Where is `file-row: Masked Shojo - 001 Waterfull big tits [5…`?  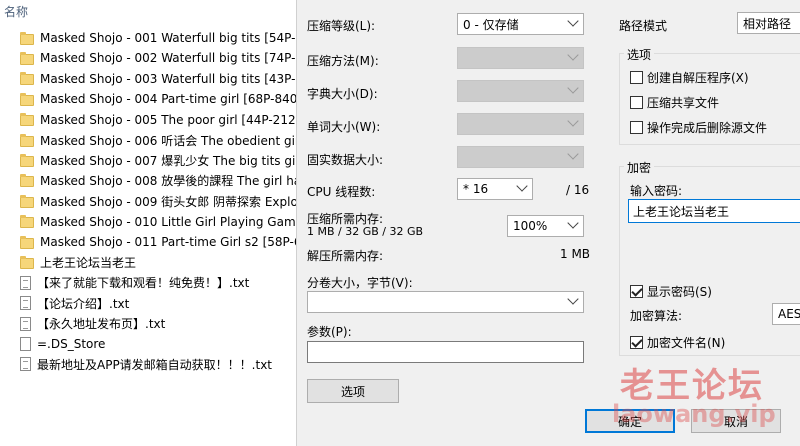
file-row: Masked Shojo - 001 Waterfull big tits [5… is located at coordinates (158, 38).